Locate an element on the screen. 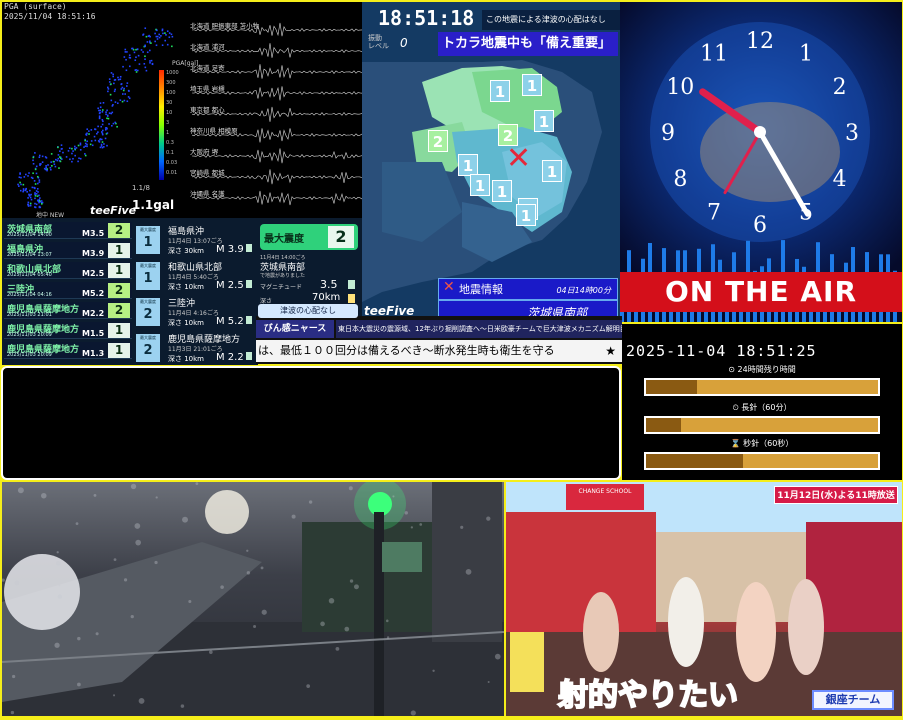 This screenshot has height=720, width=903. colorbar-tick: 0.03 is located at coordinates (172, 163).